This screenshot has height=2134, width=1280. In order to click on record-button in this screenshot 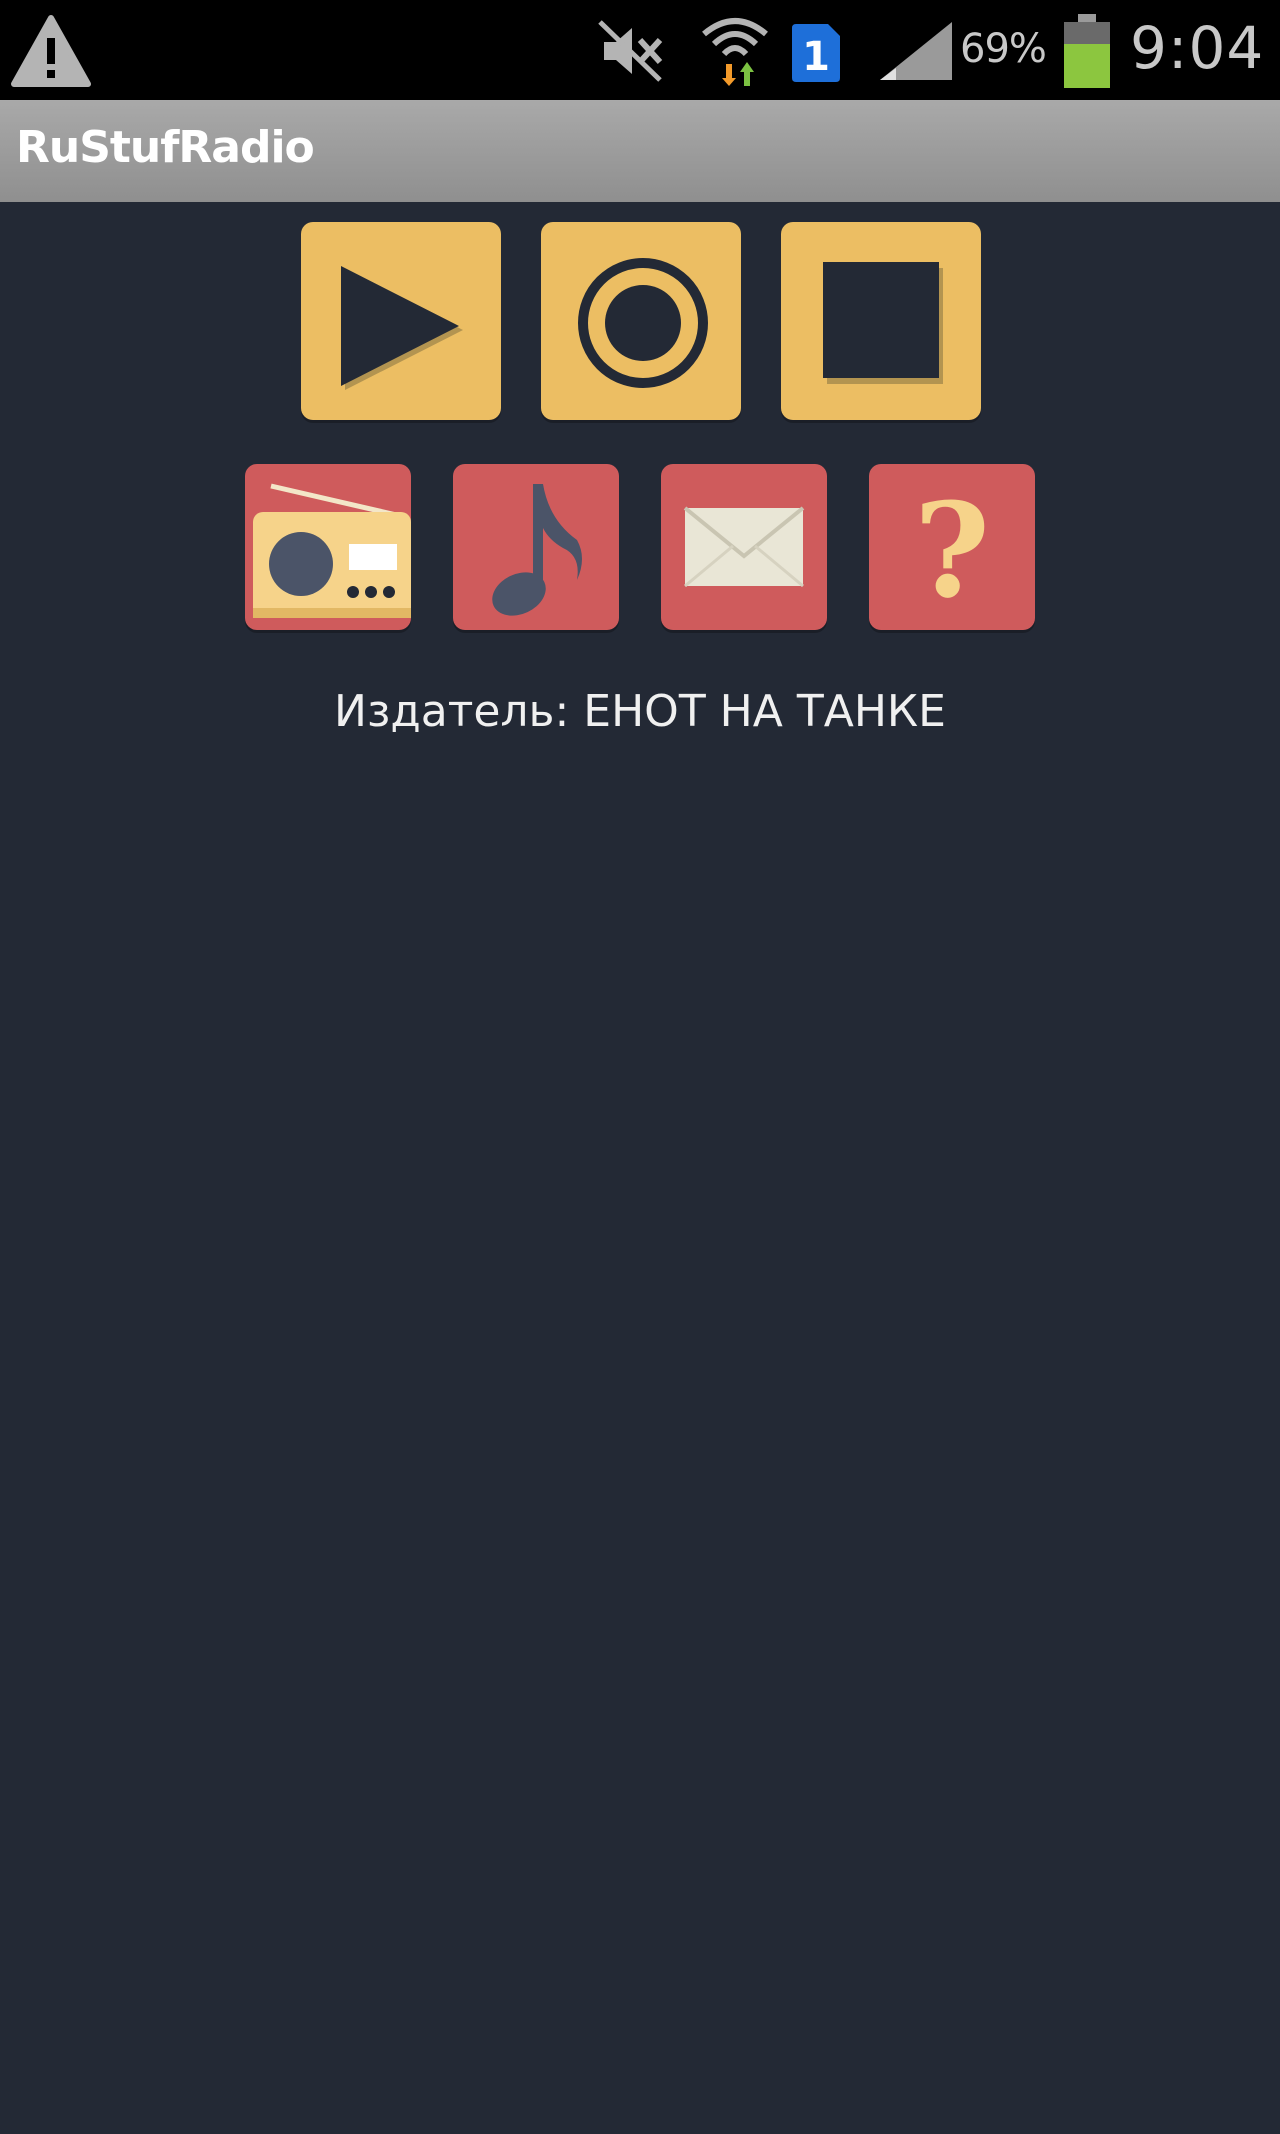, I will do `click(641, 321)`.